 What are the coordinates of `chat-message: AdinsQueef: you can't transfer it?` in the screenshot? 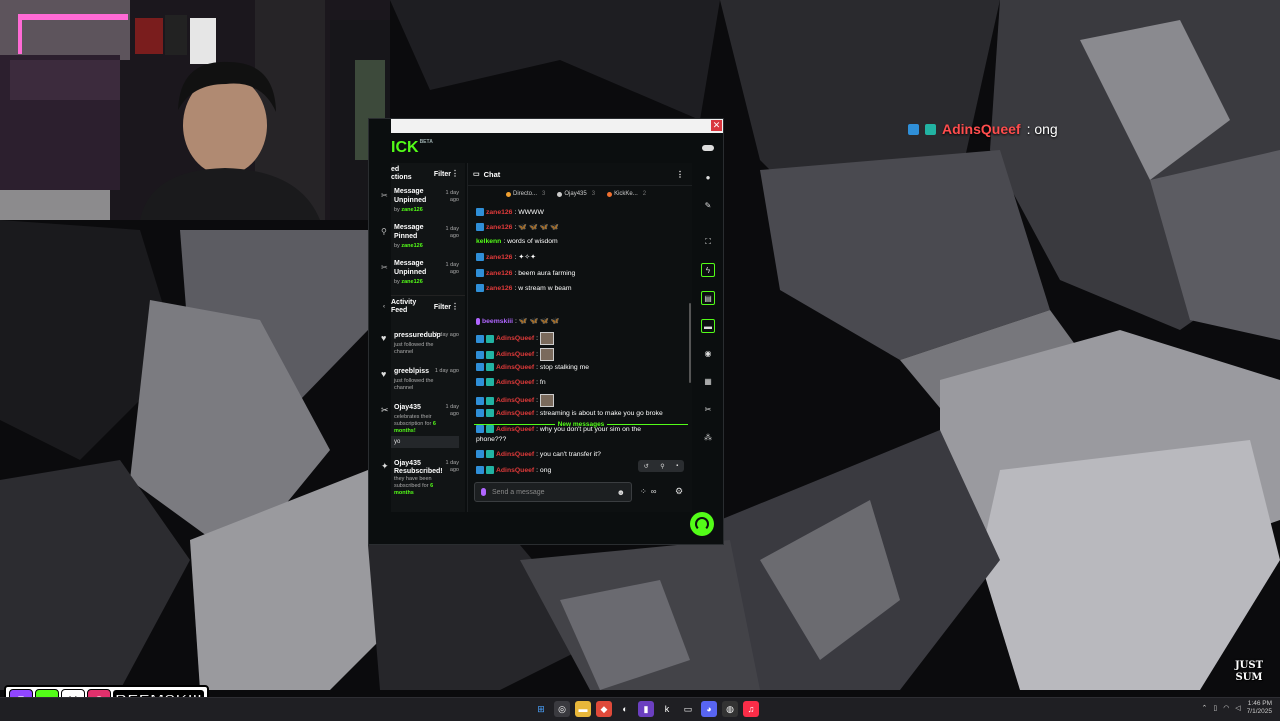 It's located at (538, 454).